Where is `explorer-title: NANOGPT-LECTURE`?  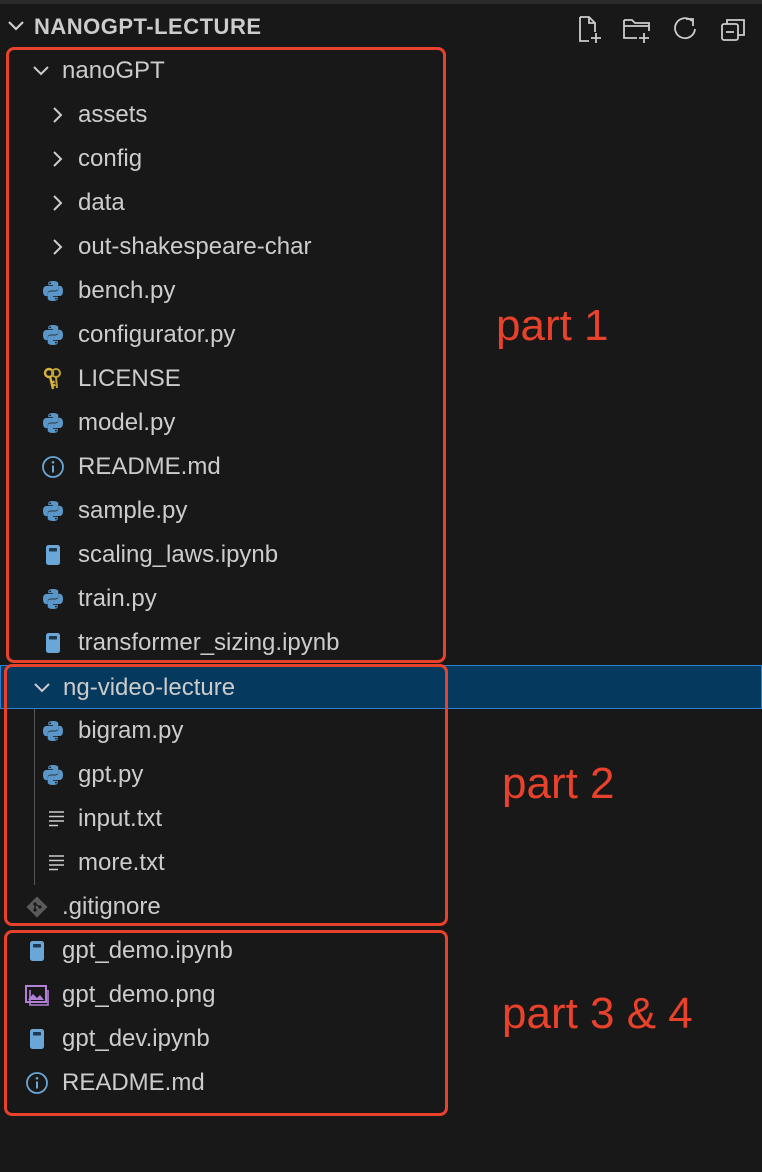
explorer-title: NANOGPT-LECTURE is located at coordinates (148, 26).